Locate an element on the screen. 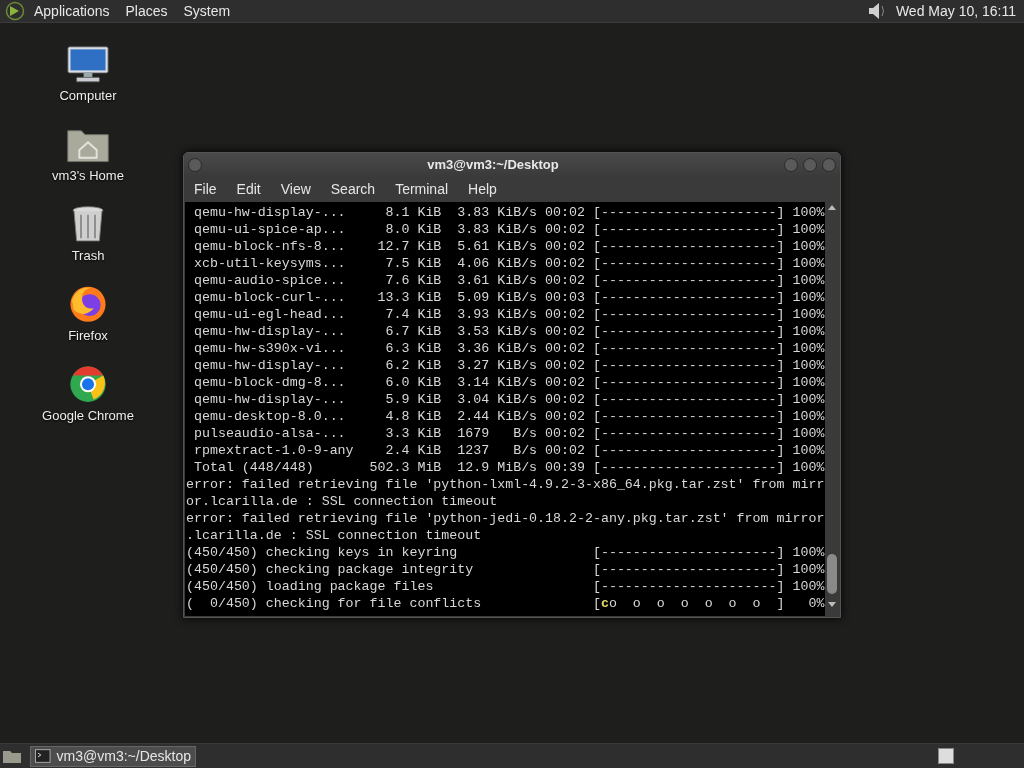 Image resolution: width=1024 pixels, height=768 pixels. terminal-line: rpmextract-1.0-9-any 2.4 KiB 1237 B/s 00:02 [----------------------] 100% is located at coordinates (508, 450).